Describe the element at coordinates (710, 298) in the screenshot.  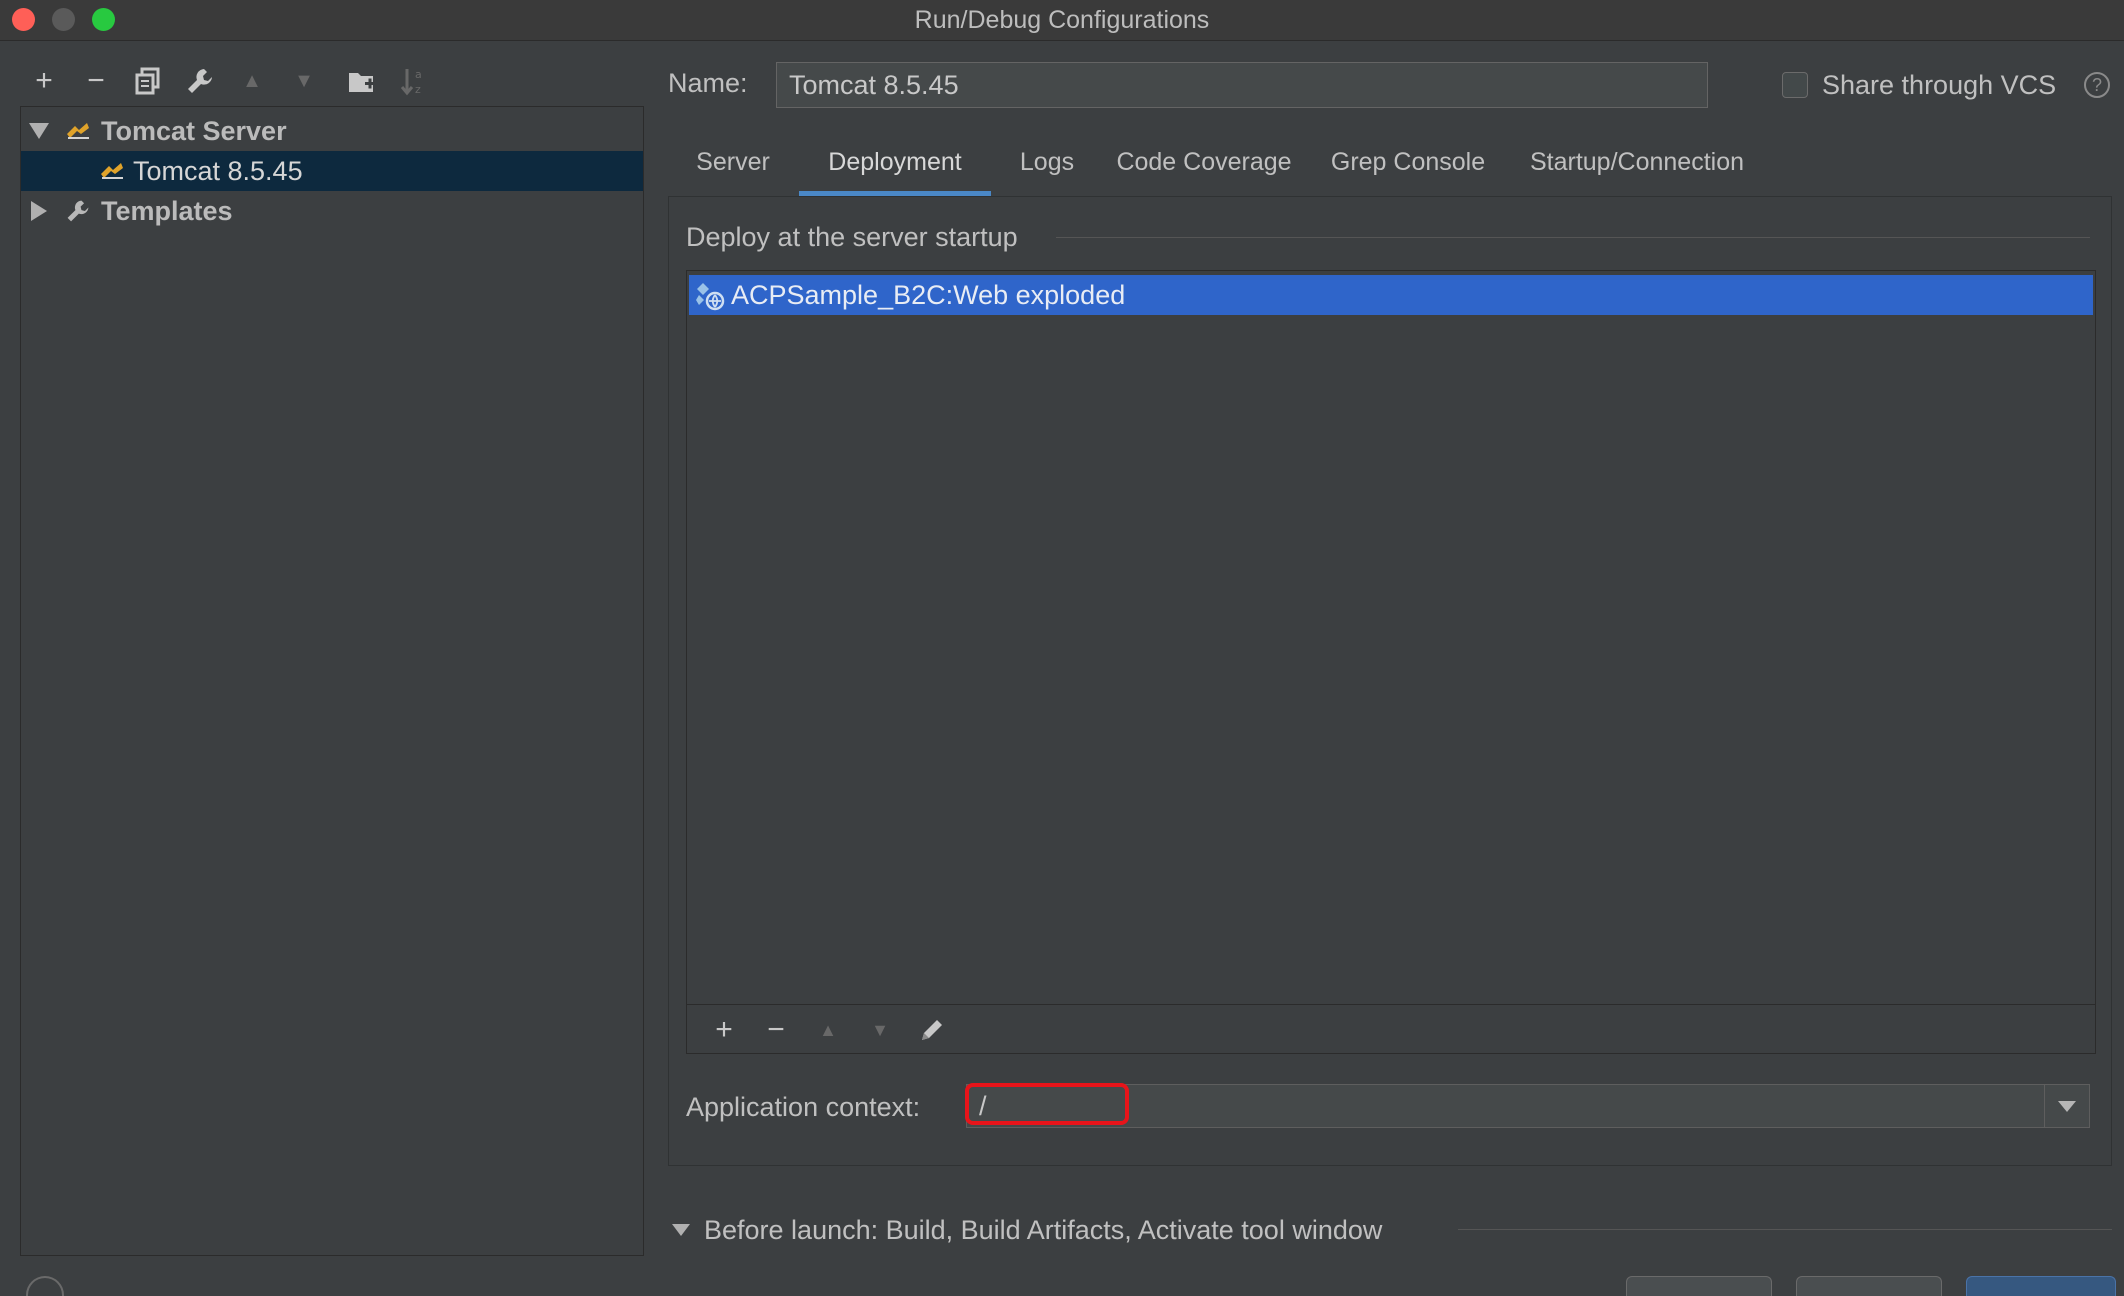
I see `artifact-icon` at that location.